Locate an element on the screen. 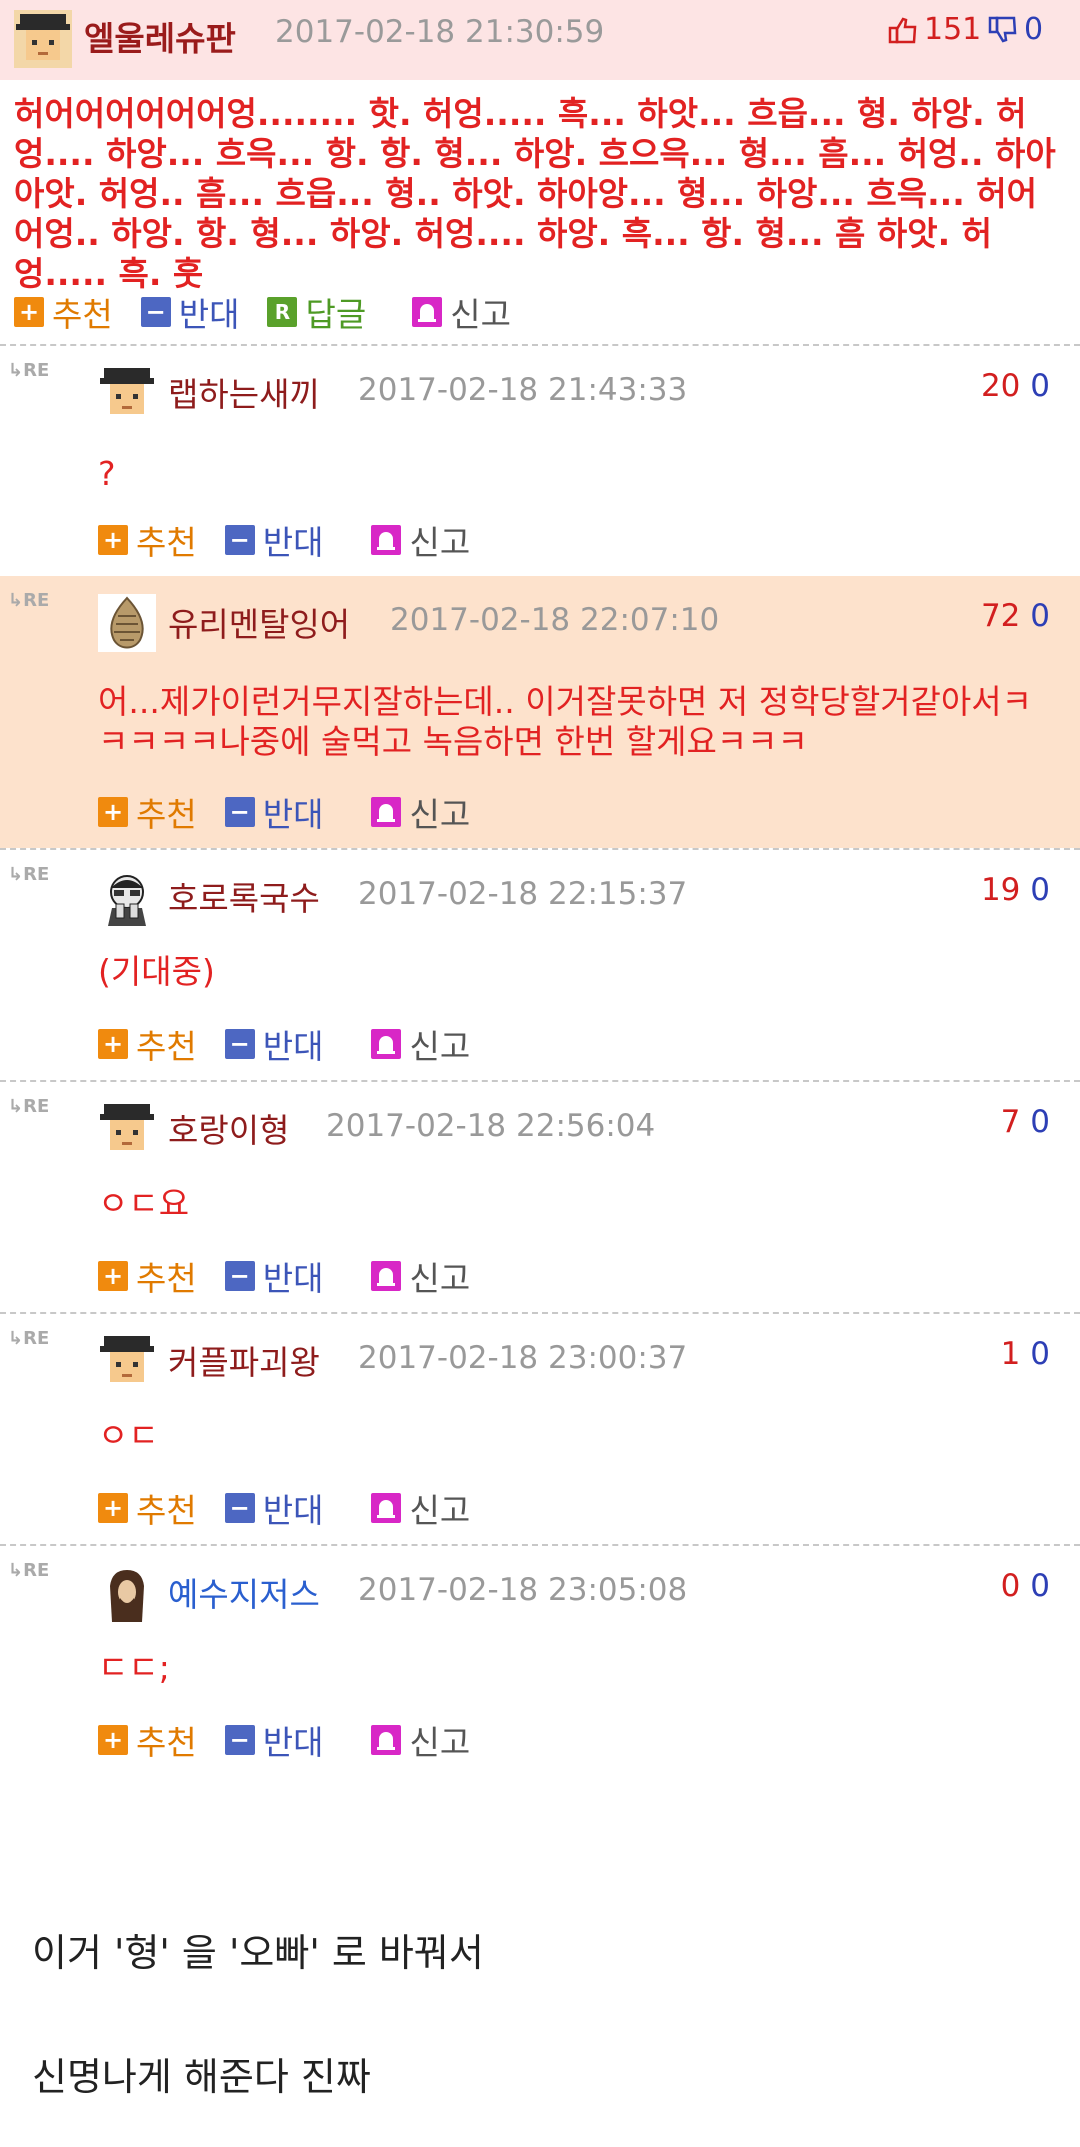 Image resolution: width=1080 pixels, height=2147 pixels. comment-author: 예수지저스 is located at coordinates (244, 1592).